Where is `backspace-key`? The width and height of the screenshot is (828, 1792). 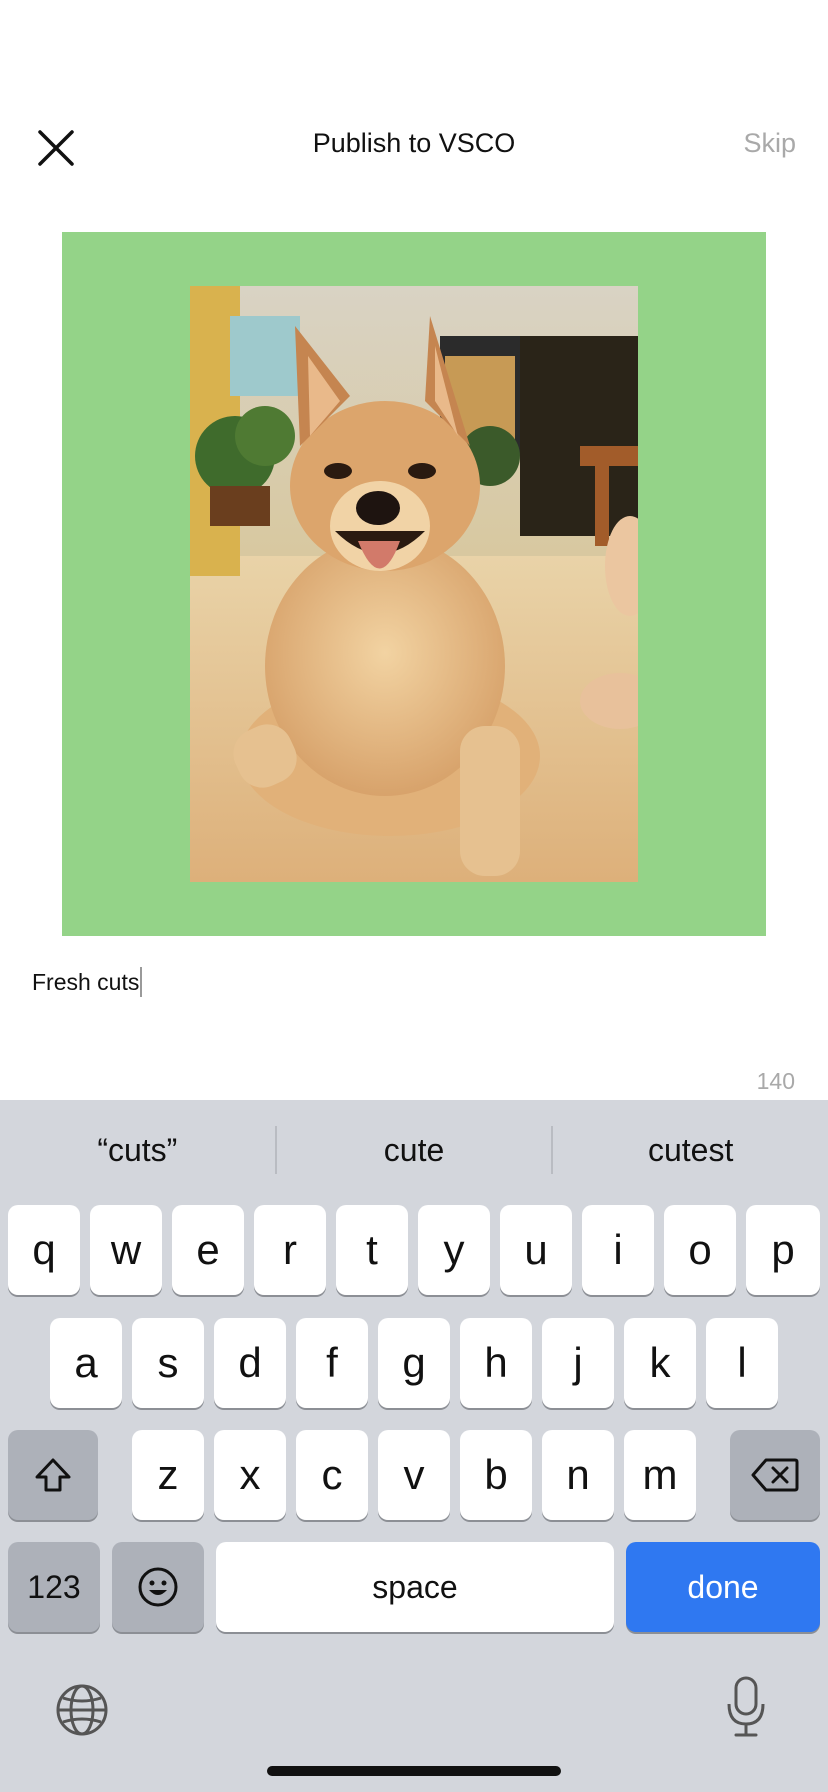 backspace-key is located at coordinates (775, 1475).